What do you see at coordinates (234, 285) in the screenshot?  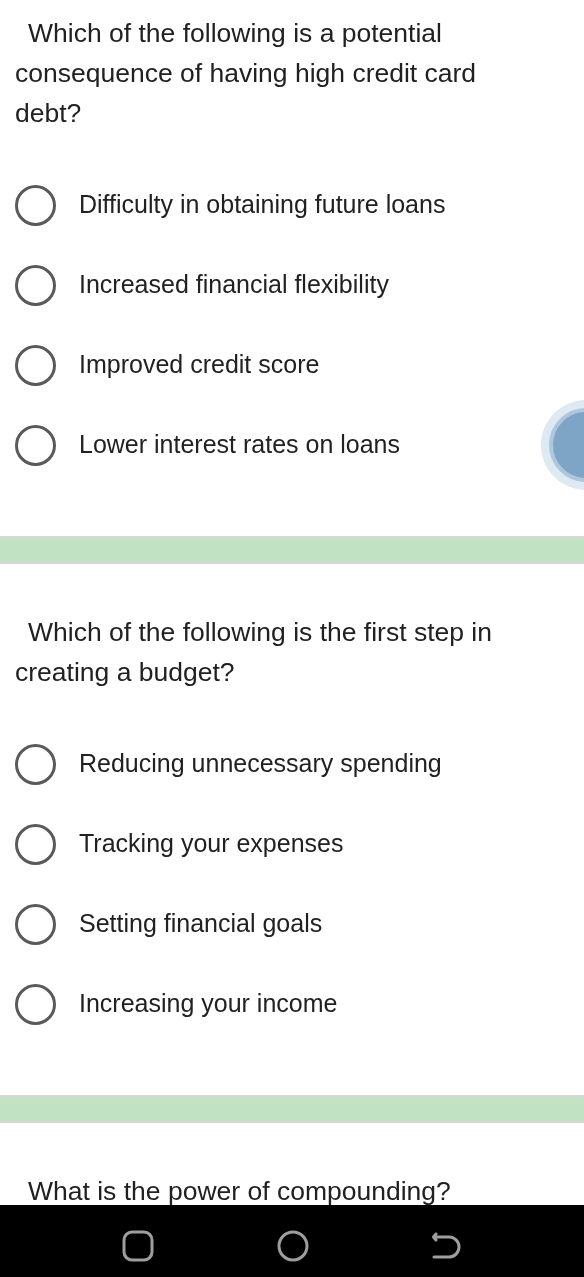 I see `option-label: Increased financial flexibility` at bounding box center [234, 285].